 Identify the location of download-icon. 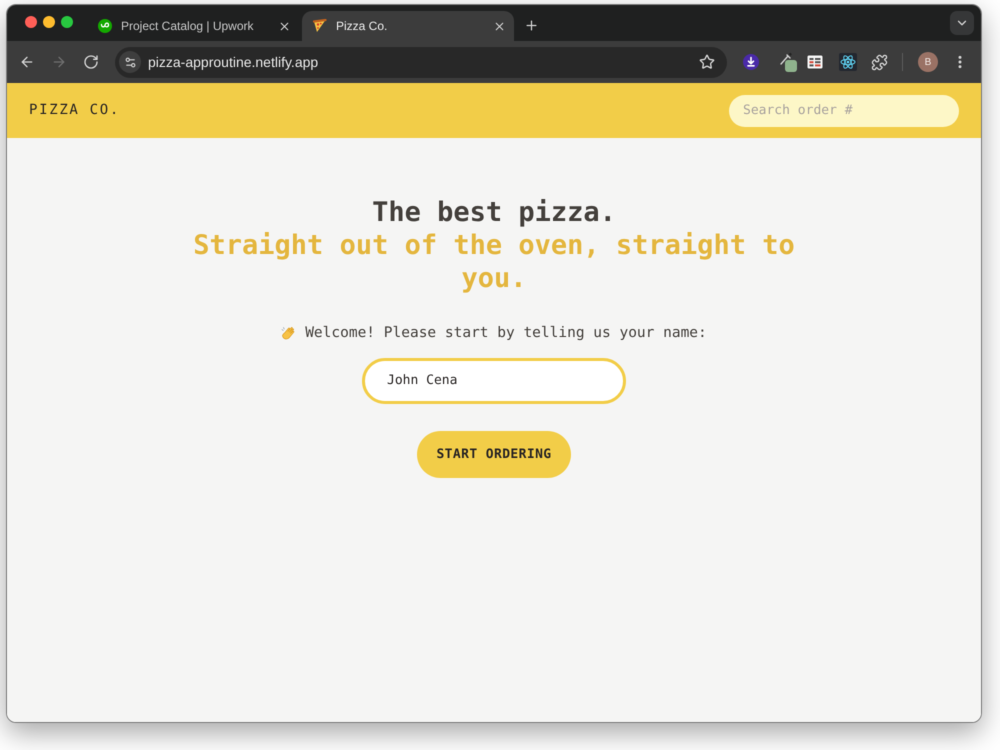
(751, 62).